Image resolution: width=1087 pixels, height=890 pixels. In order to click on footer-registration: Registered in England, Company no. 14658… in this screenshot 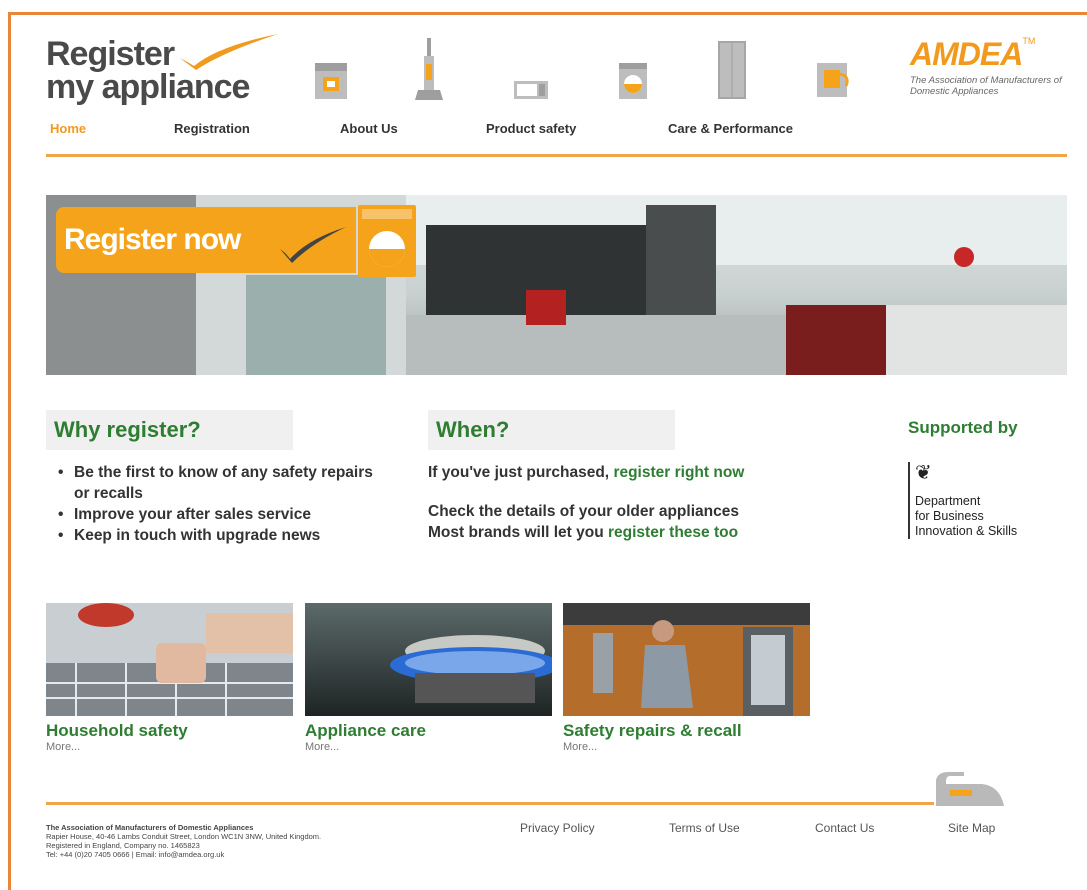, I will do `click(123, 845)`.